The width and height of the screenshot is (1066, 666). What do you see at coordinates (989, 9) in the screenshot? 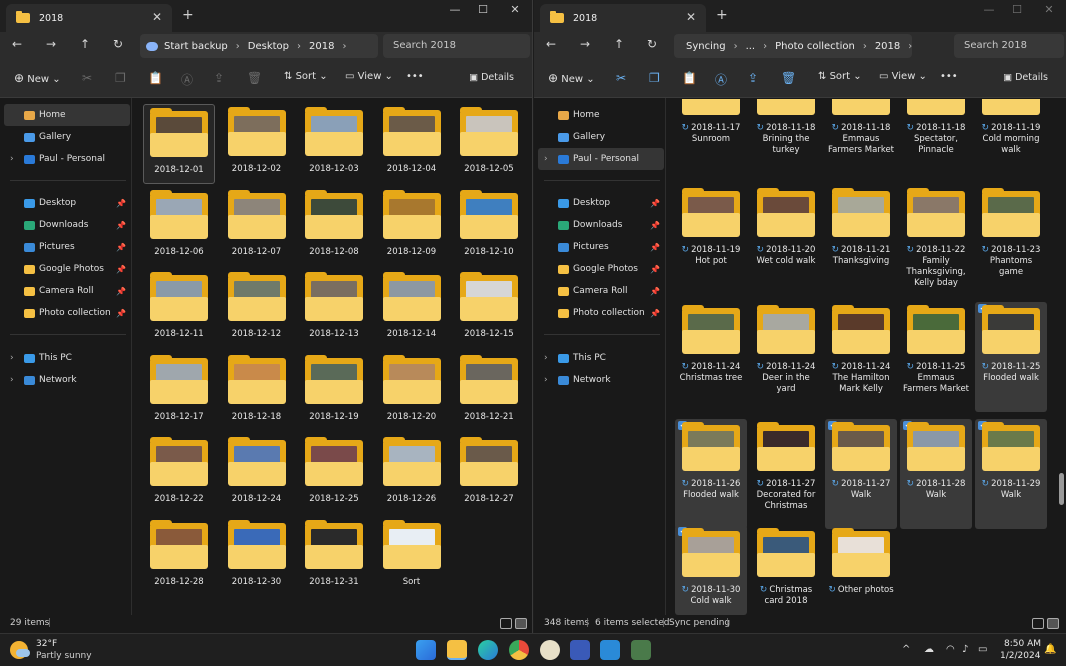
I see `minimize-icon: —` at bounding box center [989, 9].